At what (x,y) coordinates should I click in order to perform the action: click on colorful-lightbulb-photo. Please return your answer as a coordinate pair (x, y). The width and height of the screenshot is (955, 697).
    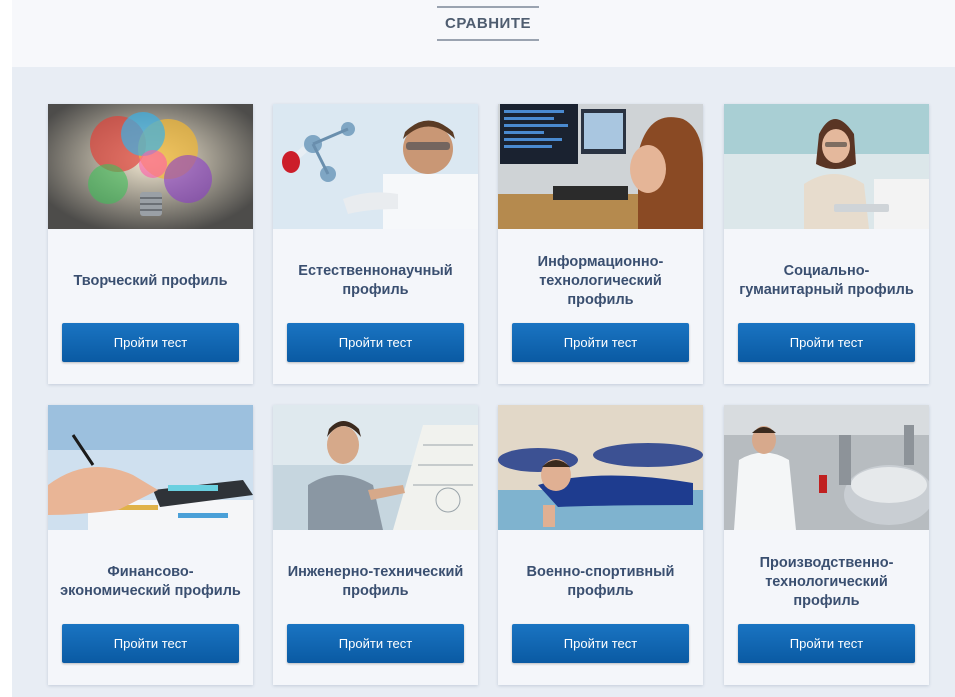
    Looking at the image, I should click on (150, 166).